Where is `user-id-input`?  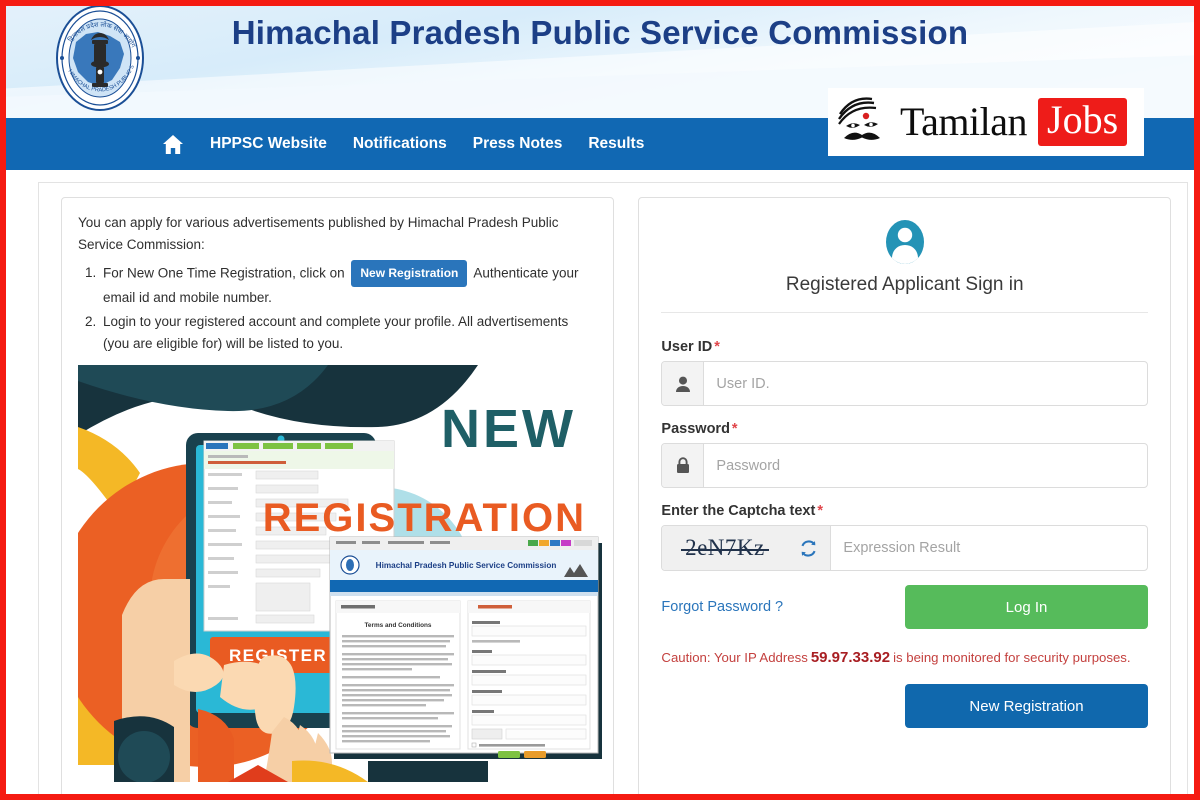 user-id-input is located at coordinates (925, 383).